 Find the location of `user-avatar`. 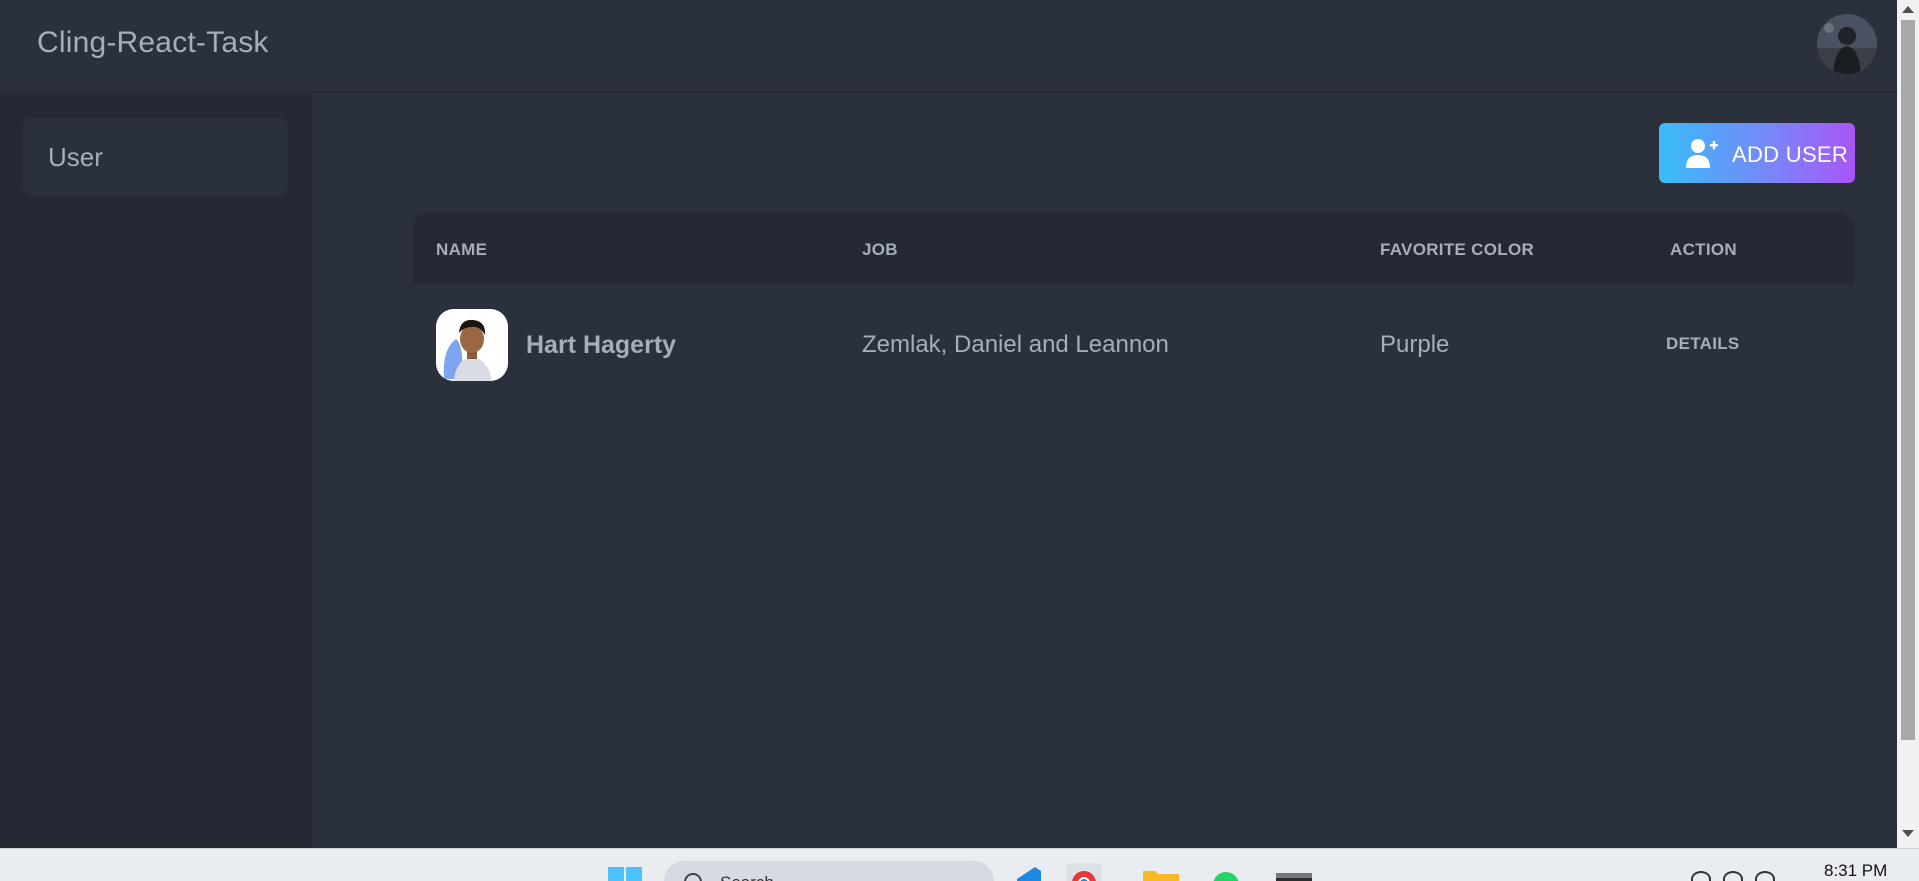

user-avatar is located at coordinates (472, 345).